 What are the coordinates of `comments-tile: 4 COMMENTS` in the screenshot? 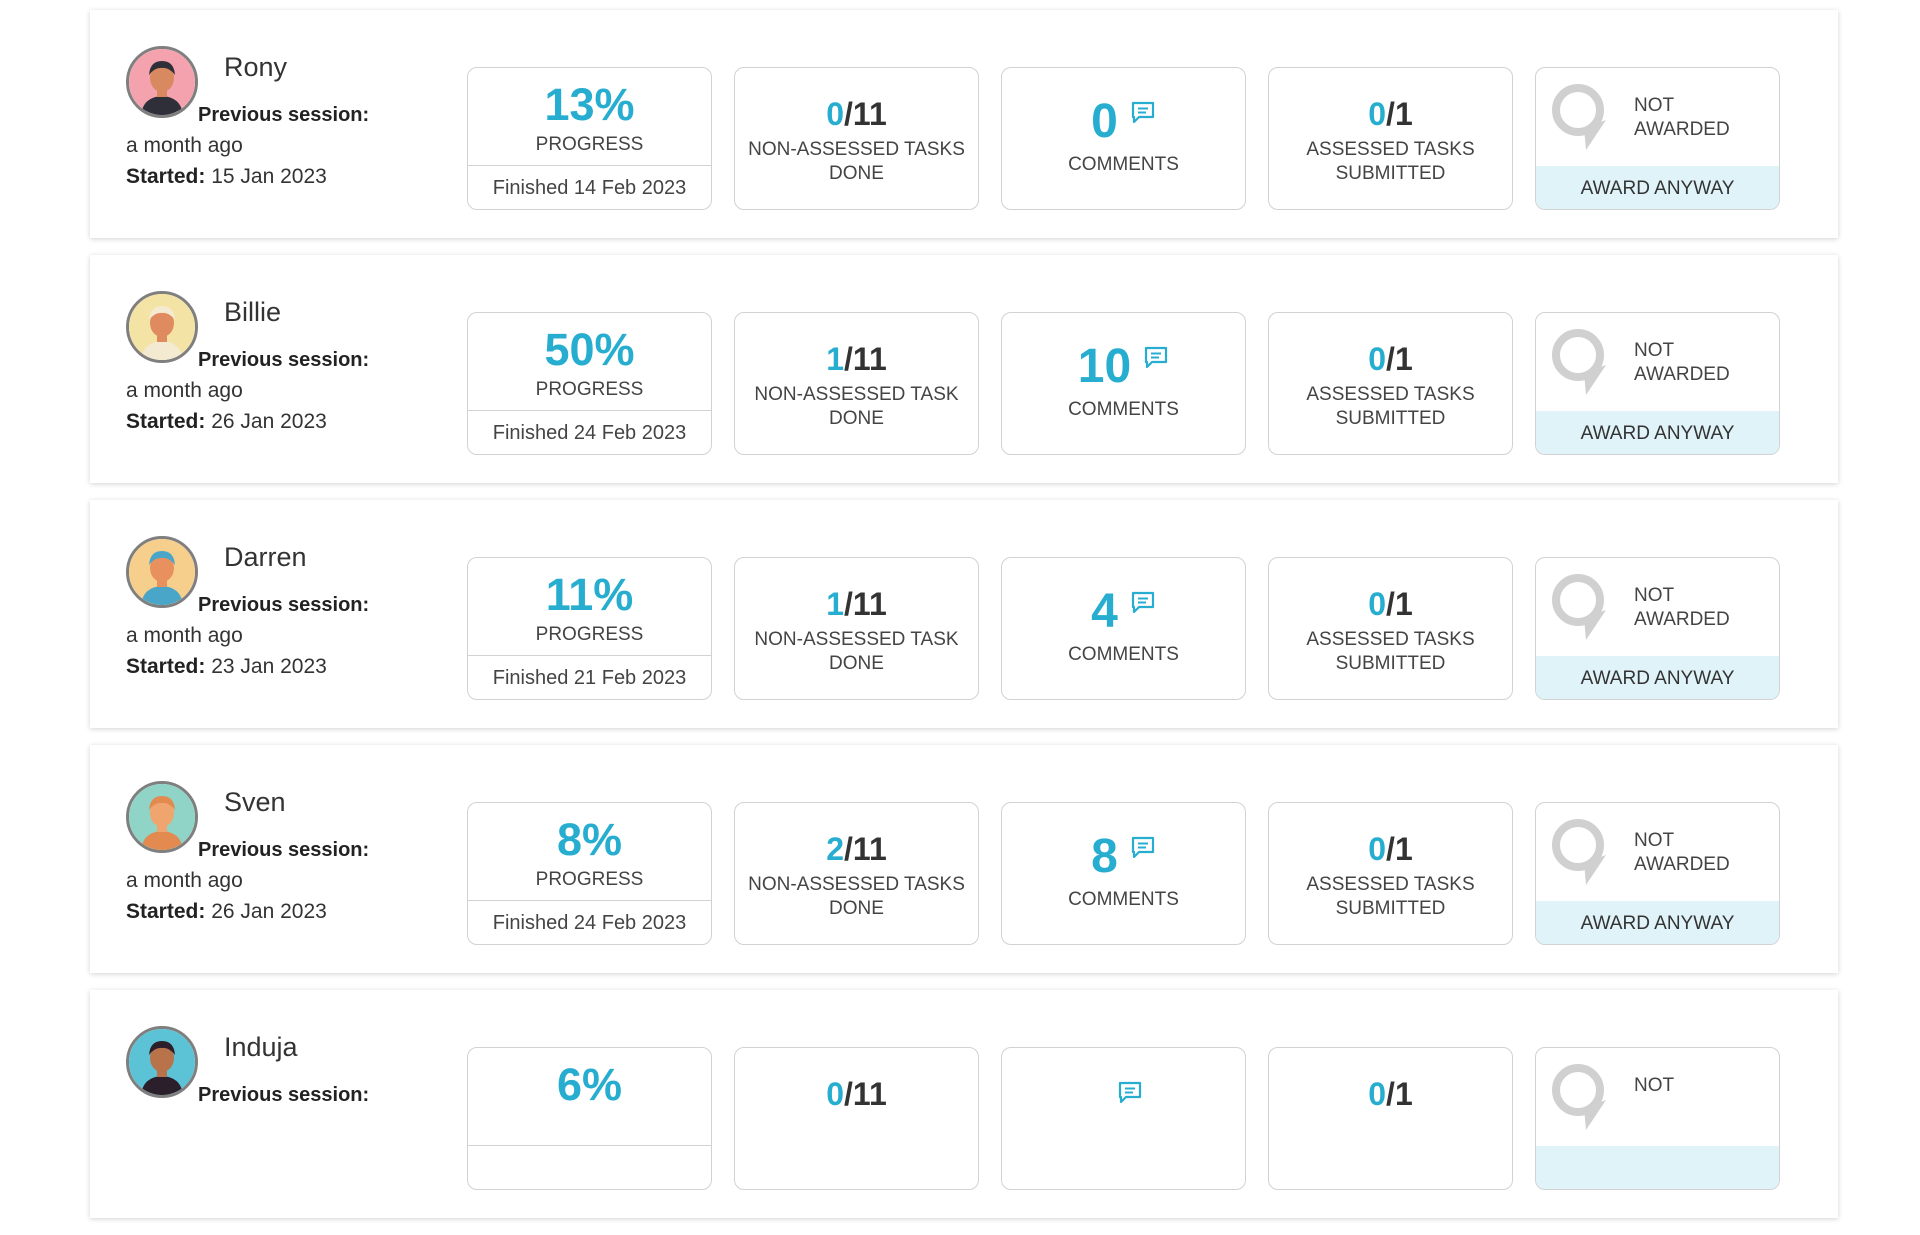 It's located at (1123, 628).